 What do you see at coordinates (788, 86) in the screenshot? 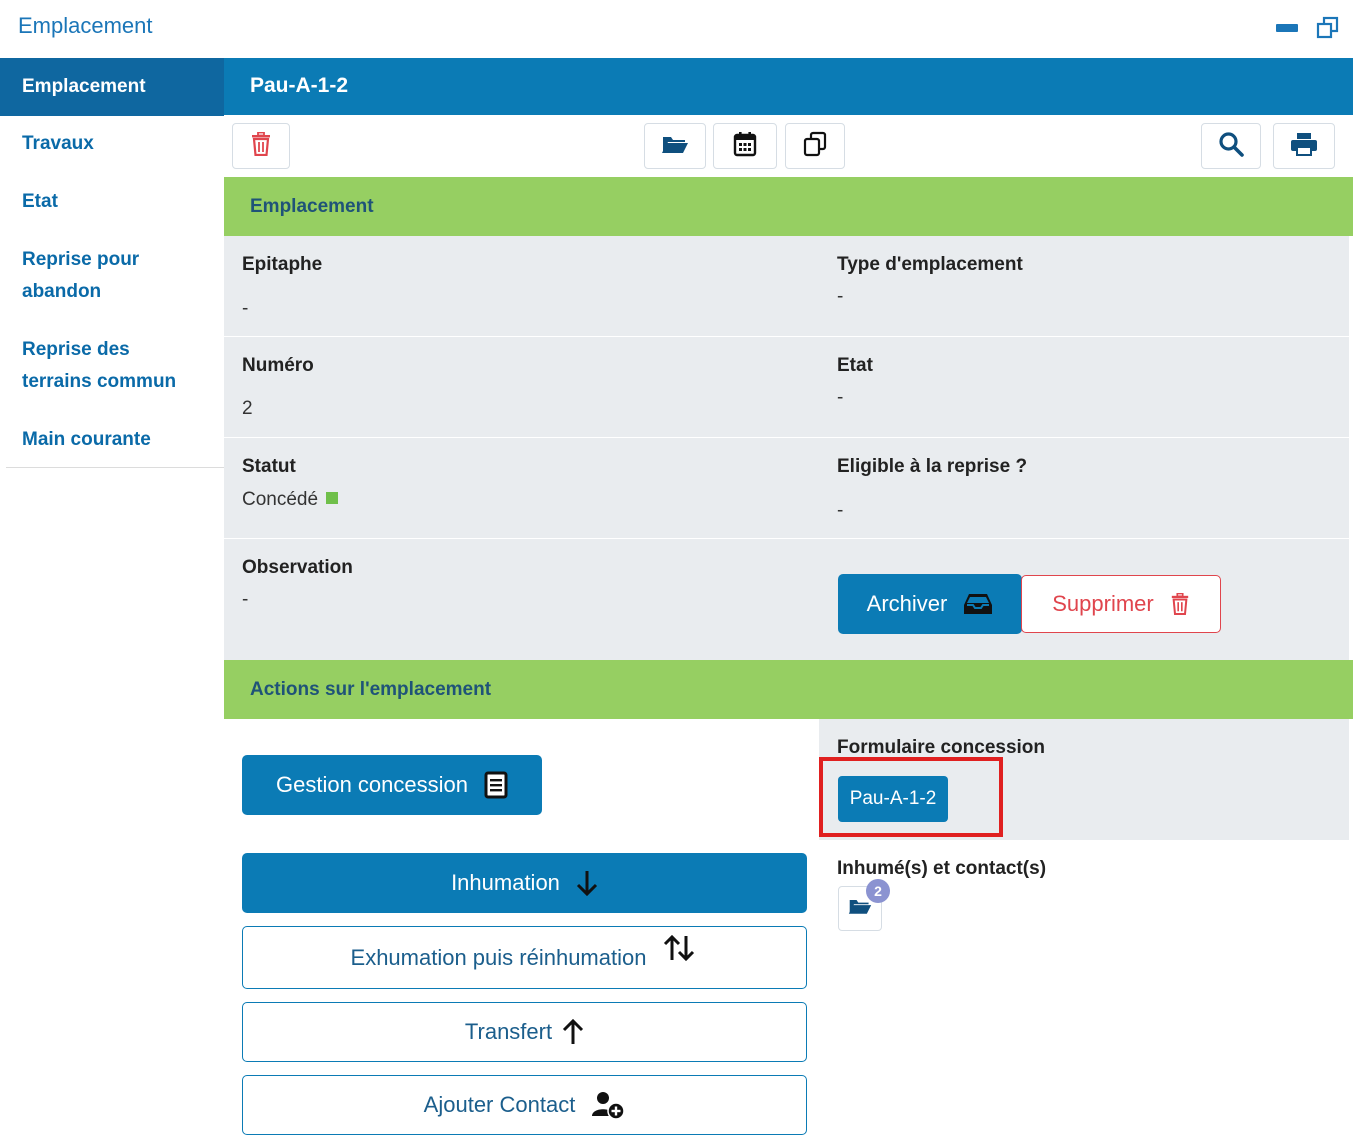
I see `record-header: Pau-A-1-2` at bounding box center [788, 86].